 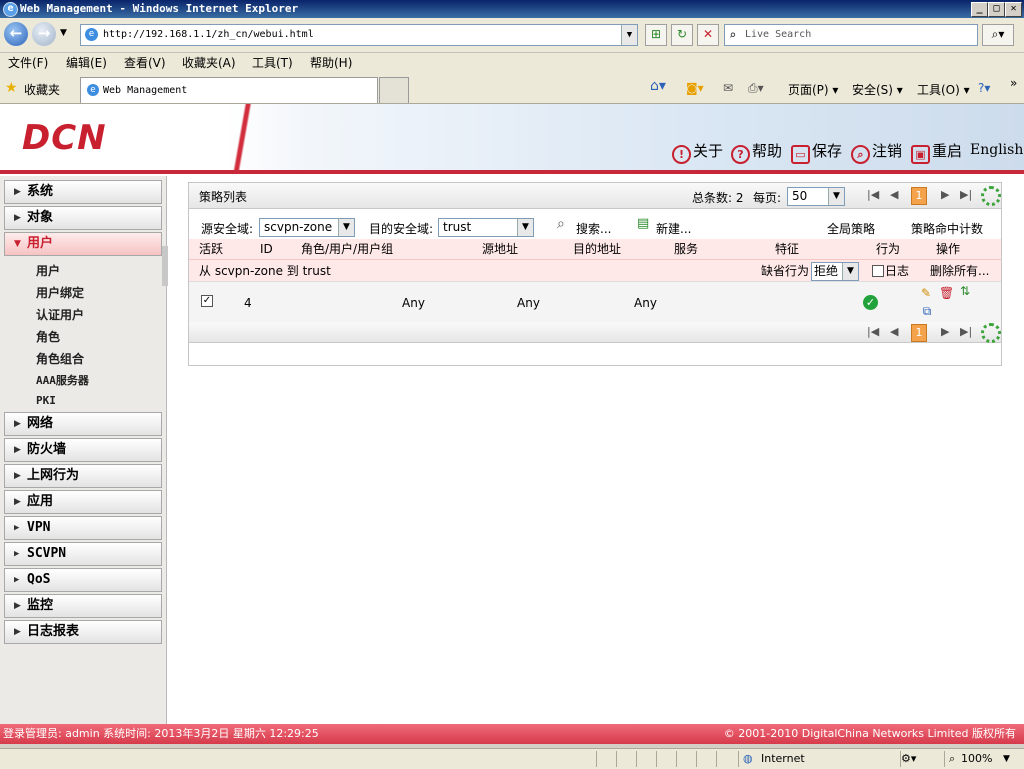 What do you see at coordinates (307, 227) in the screenshot?
I see `src-zone-select: scvpn-zone ▼` at bounding box center [307, 227].